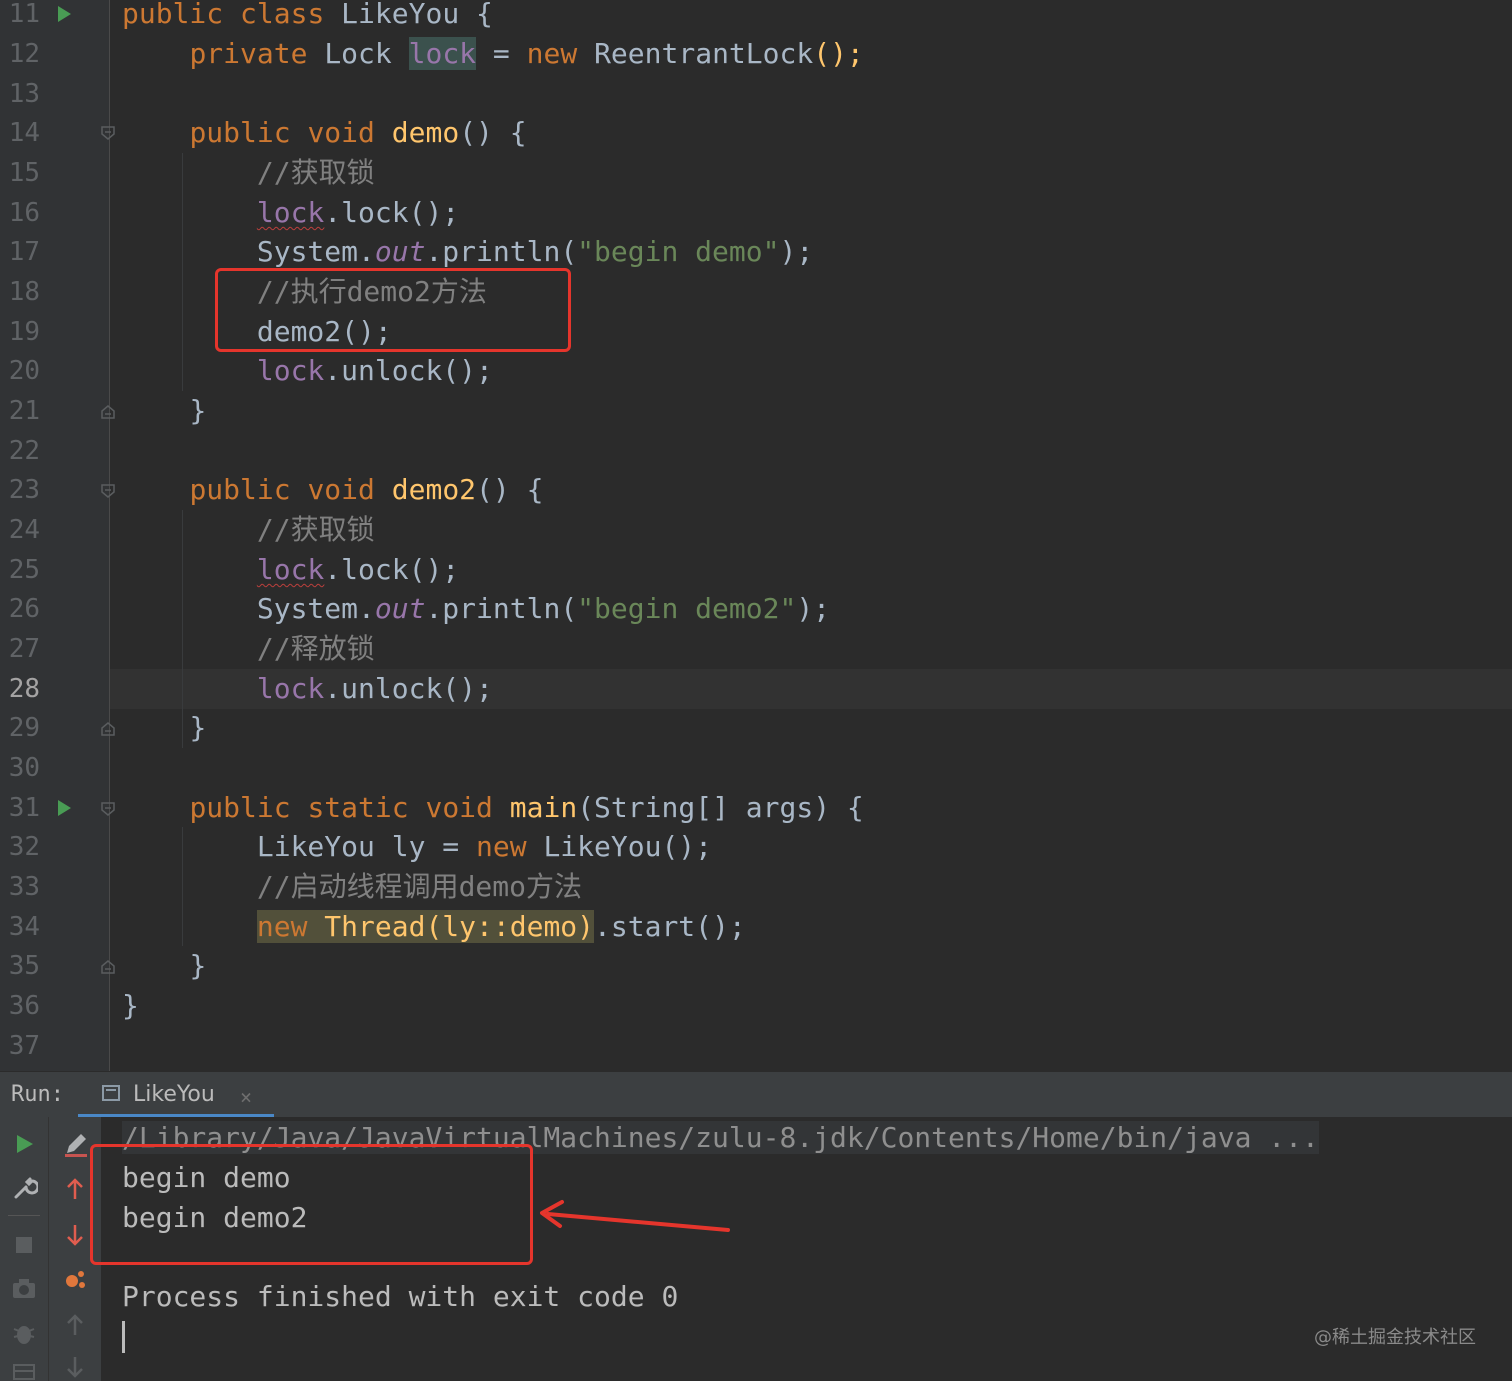 The width and height of the screenshot is (1512, 1381). What do you see at coordinates (111, 1093) in the screenshot?
I see `console-icon` at bounding box center [111, 1093].